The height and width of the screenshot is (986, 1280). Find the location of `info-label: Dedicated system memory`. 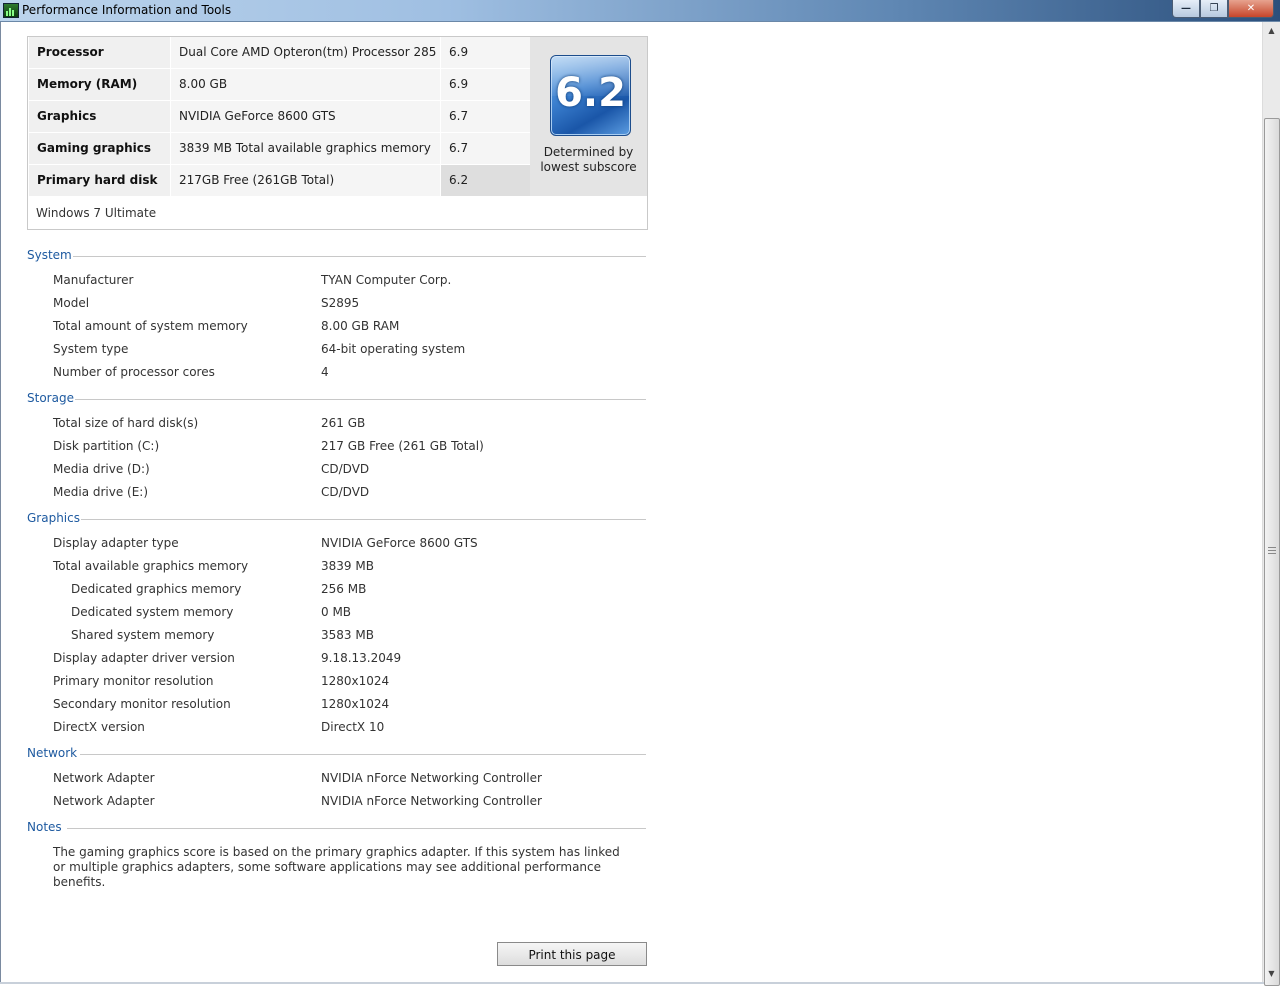

info-label: Dedicated system memory is located at coordinates (152, 612).